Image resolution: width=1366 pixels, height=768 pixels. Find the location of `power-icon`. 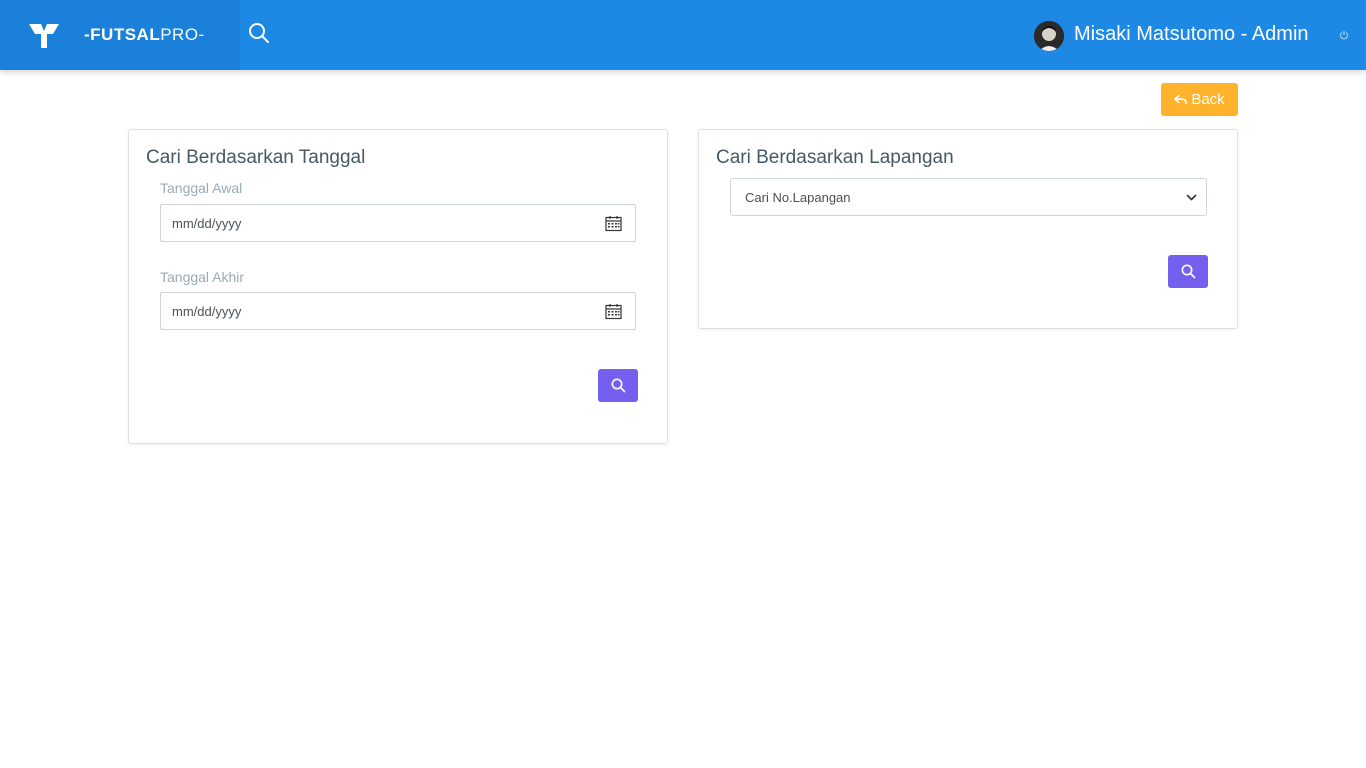

power-icon is located at coordinates (1344, 35).